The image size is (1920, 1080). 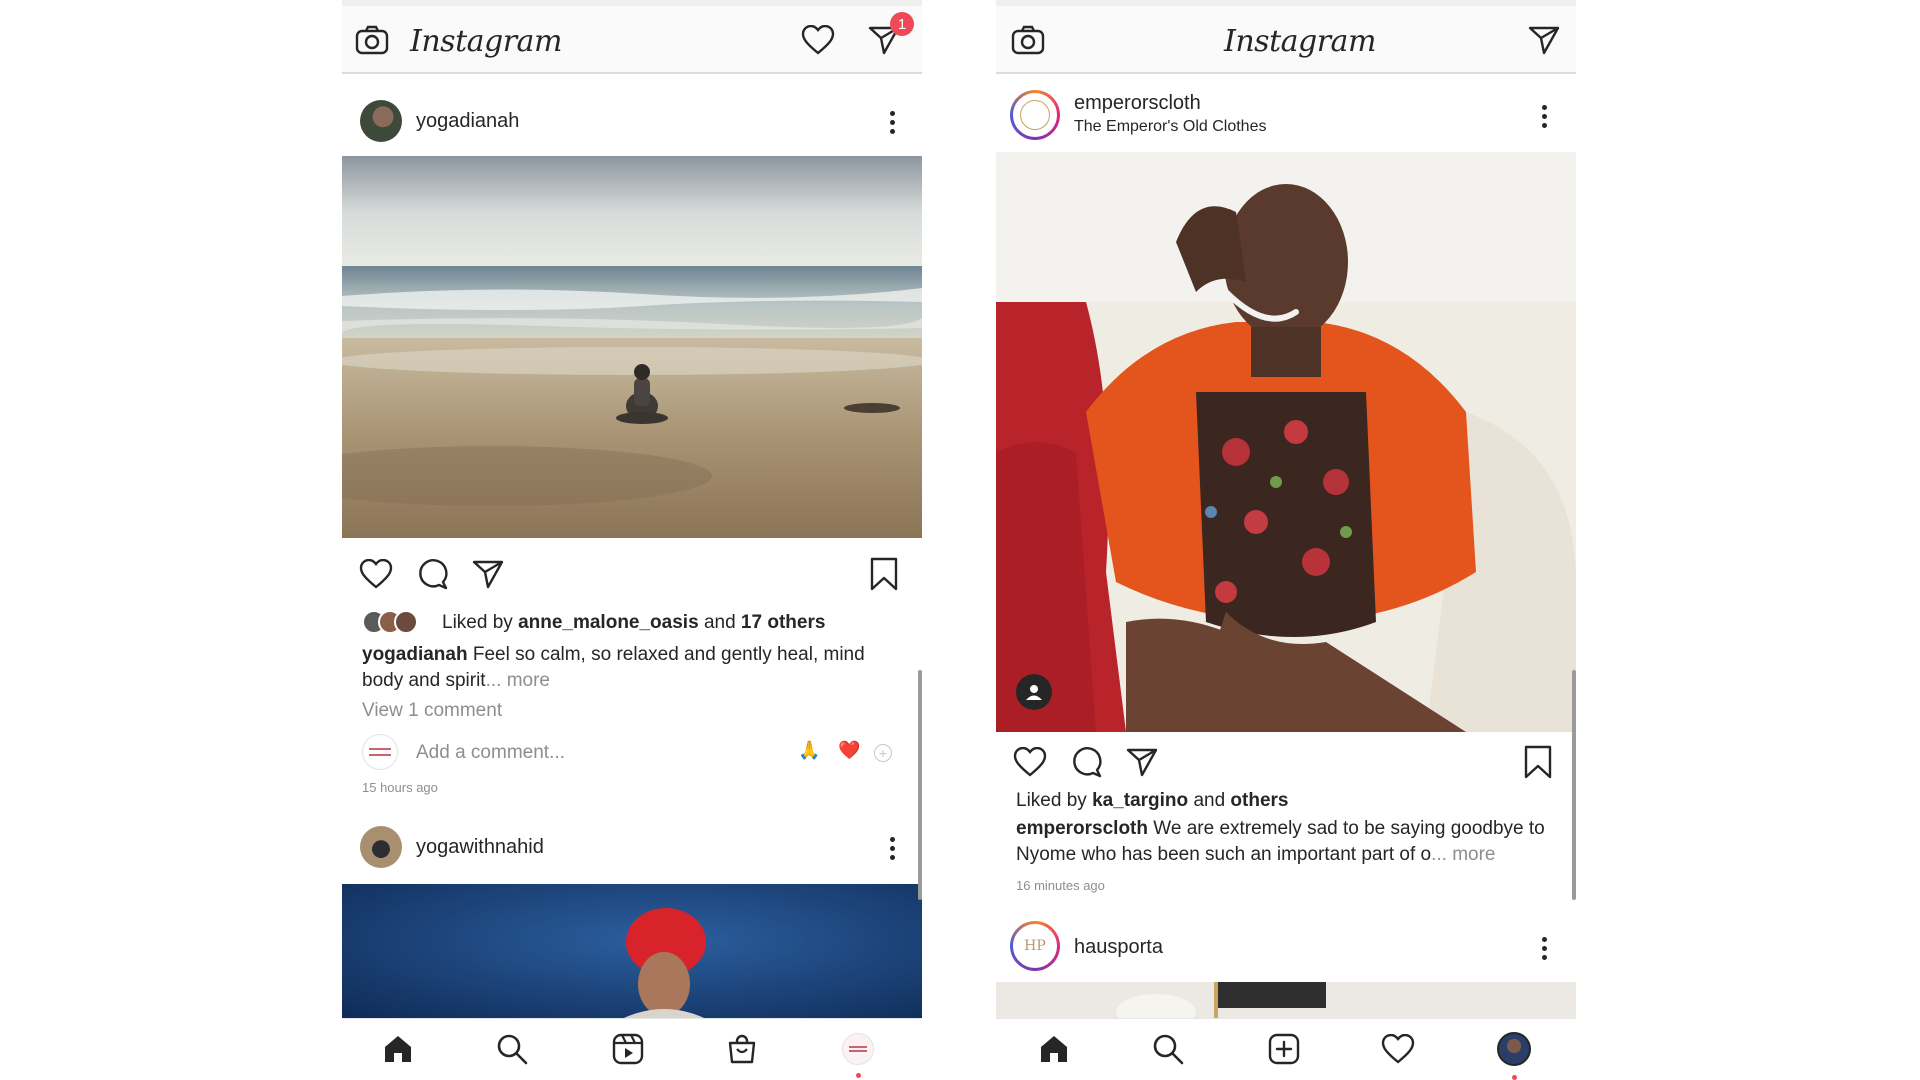 I want to click on caption-username: yogadianah, so click(x=415, y=654).